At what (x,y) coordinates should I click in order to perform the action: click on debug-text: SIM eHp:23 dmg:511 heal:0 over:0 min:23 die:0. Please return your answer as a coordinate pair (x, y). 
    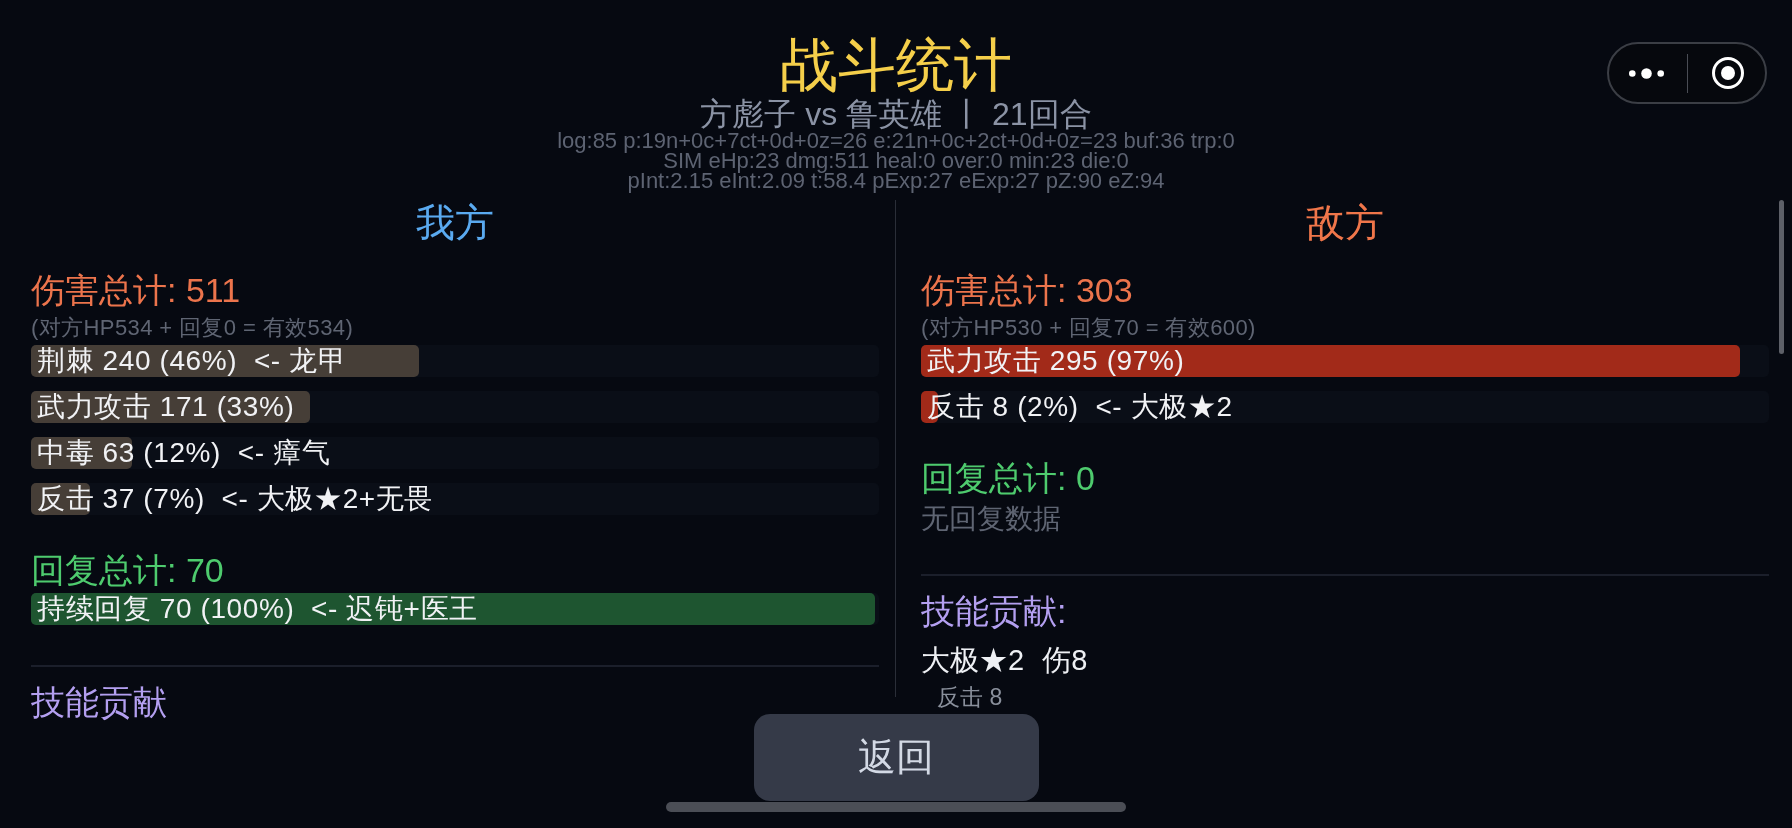
    Looking at the image, I should click on (896, 161).